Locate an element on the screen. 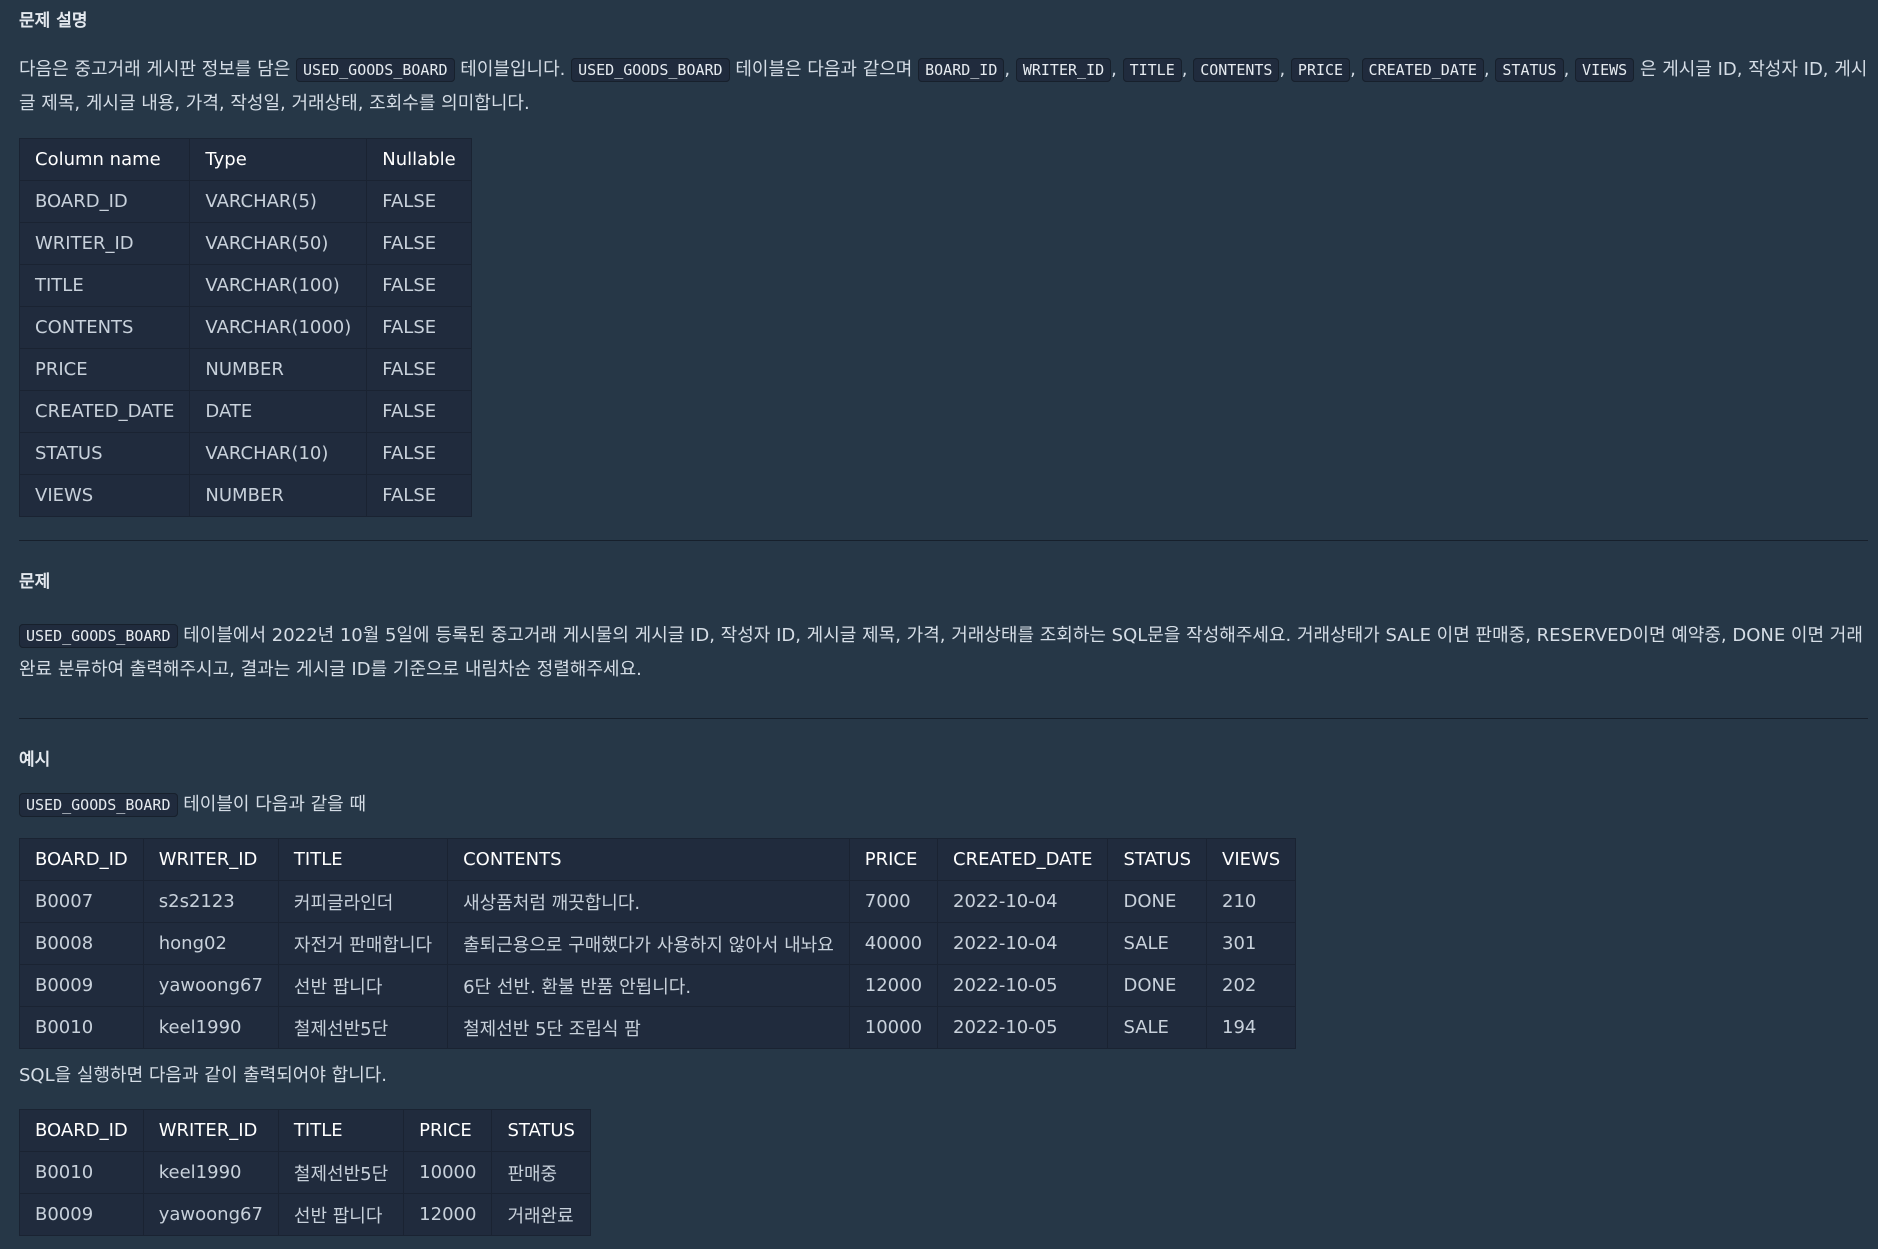 The width and height of the screenshot is (1878, 1249). table-row: B0010 keel1990 철제선반5단 10000 판매중 is located at coordinates (305, 1172).